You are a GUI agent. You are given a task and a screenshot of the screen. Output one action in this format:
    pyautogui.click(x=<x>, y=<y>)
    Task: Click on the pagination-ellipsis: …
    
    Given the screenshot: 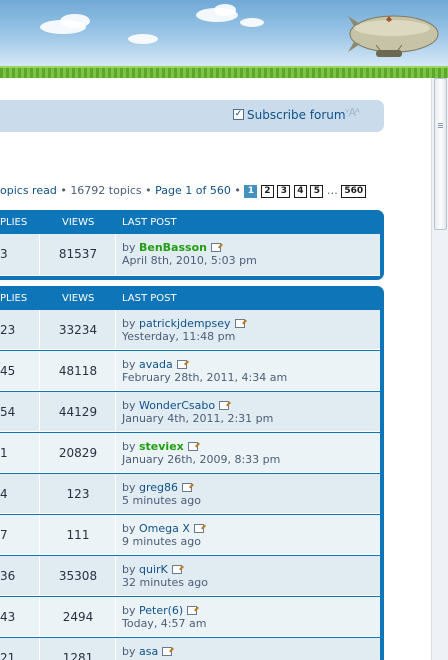 What is the action you would take?
    pyautogui.click(x=332, y=190)
    